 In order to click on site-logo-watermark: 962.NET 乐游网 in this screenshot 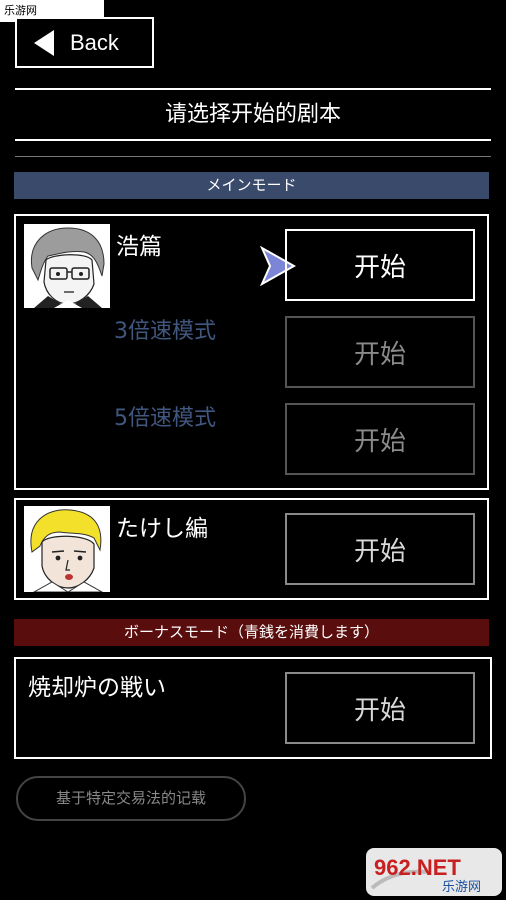, I will do `click(434, 872)`.